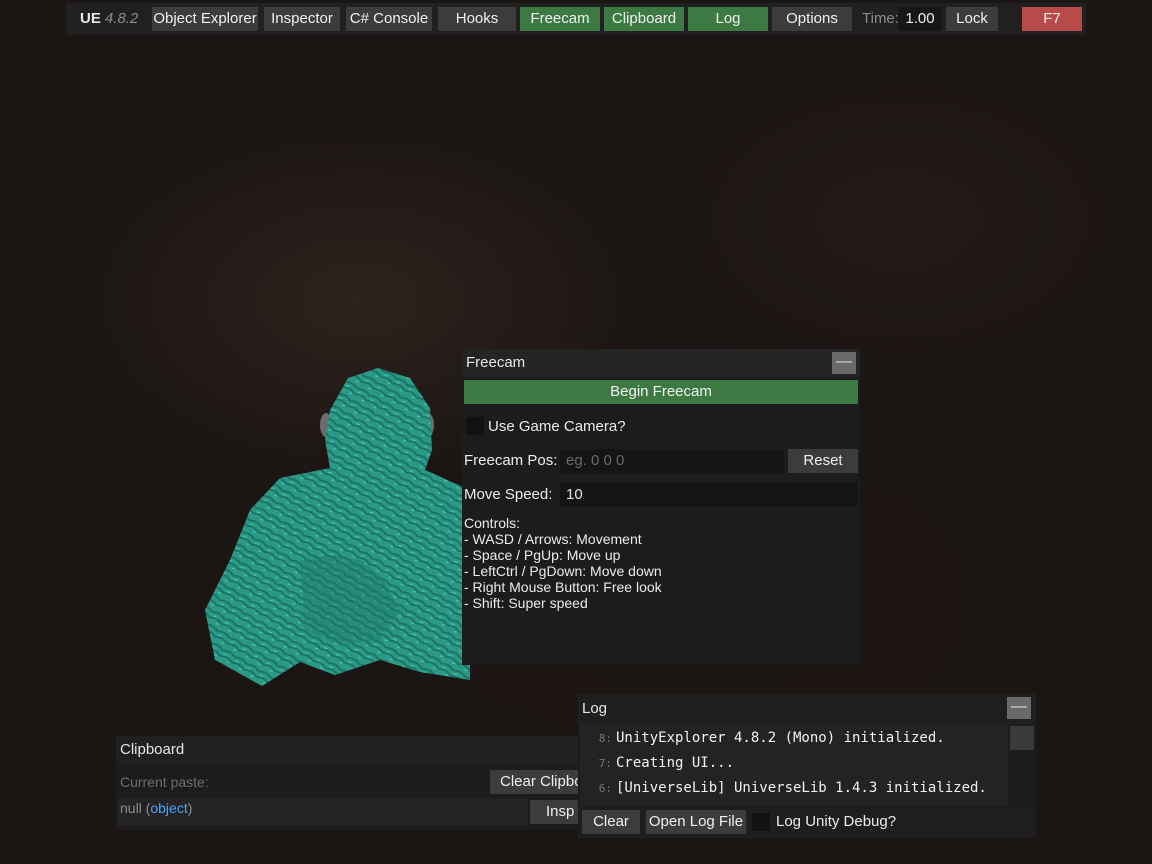 This screenshot has height=864, width=1152. I want to click on clipboard-value-paren: ), so click(190, 808).